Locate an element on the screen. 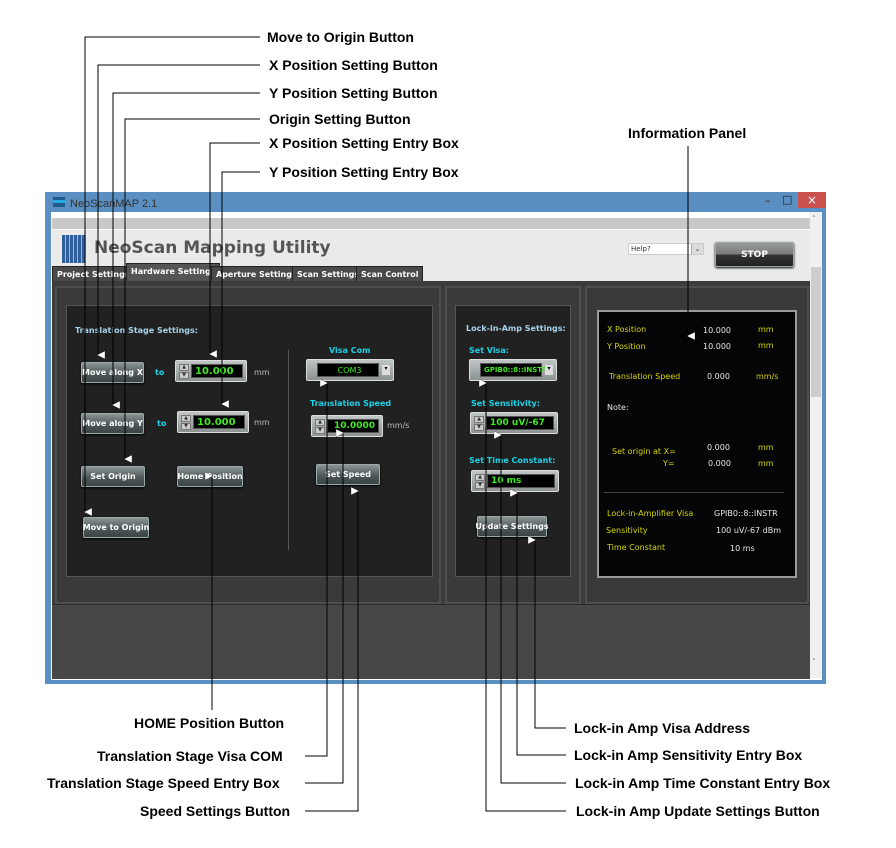 The image size is (896, 848). callout-line-lia-update is located at coordinates (526, 597).